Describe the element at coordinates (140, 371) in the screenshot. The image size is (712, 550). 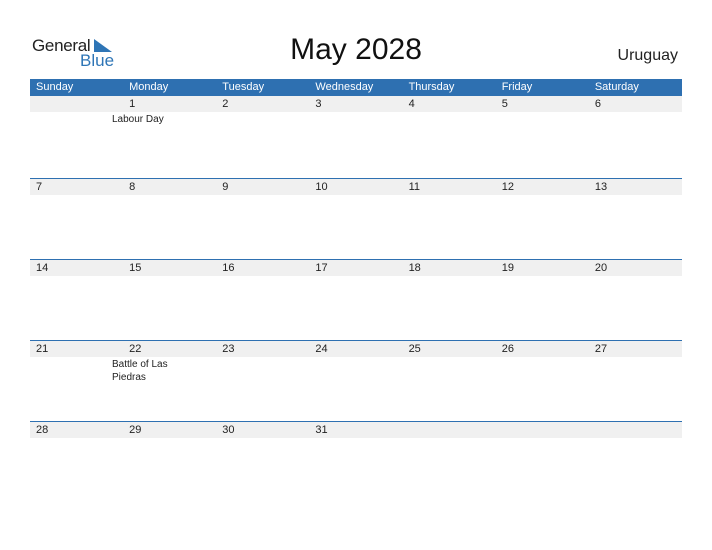
I see `holiday-label: Battle of Las Piedras` at that location.